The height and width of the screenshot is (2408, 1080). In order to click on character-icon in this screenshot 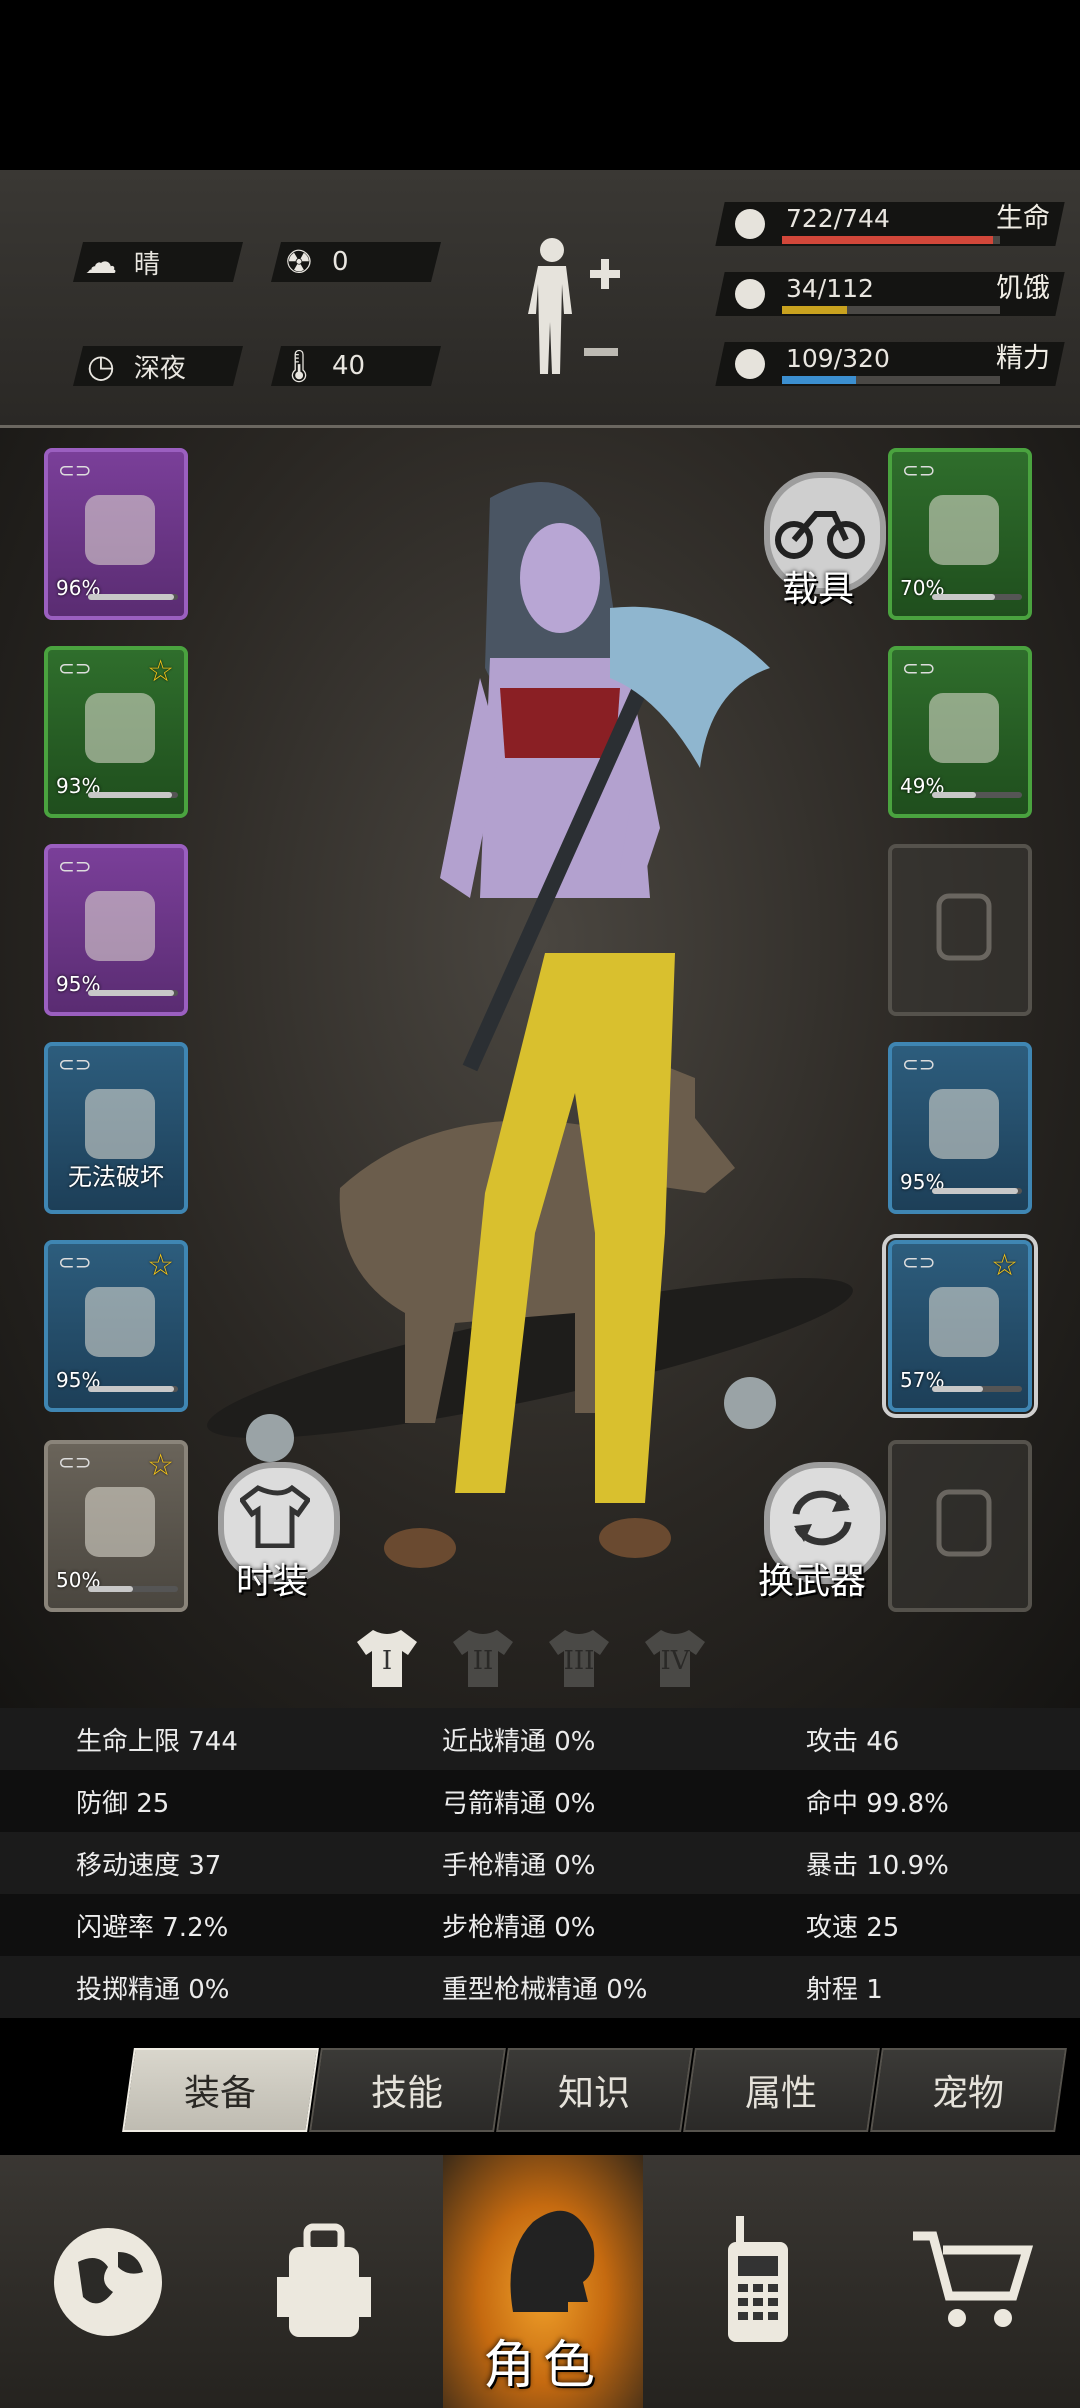, I will do `click(552, 2261)`.